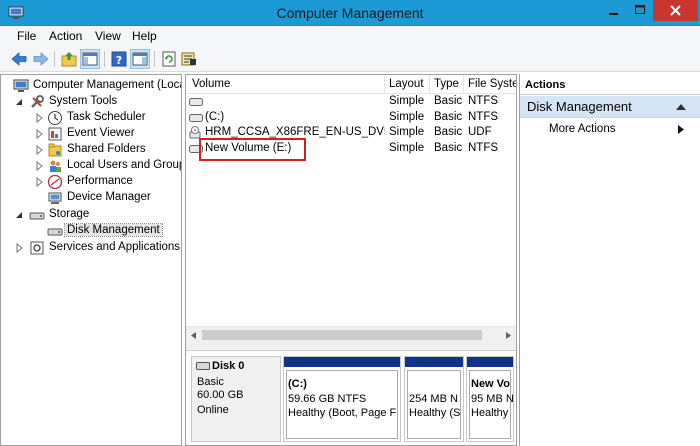 Image resolution: width=700 pixels, height=446 pixels. What do you see at coordinates (681, 129) in the screenshot?
I see `submenu-arrow-icon` at bounding box center [681, 129].